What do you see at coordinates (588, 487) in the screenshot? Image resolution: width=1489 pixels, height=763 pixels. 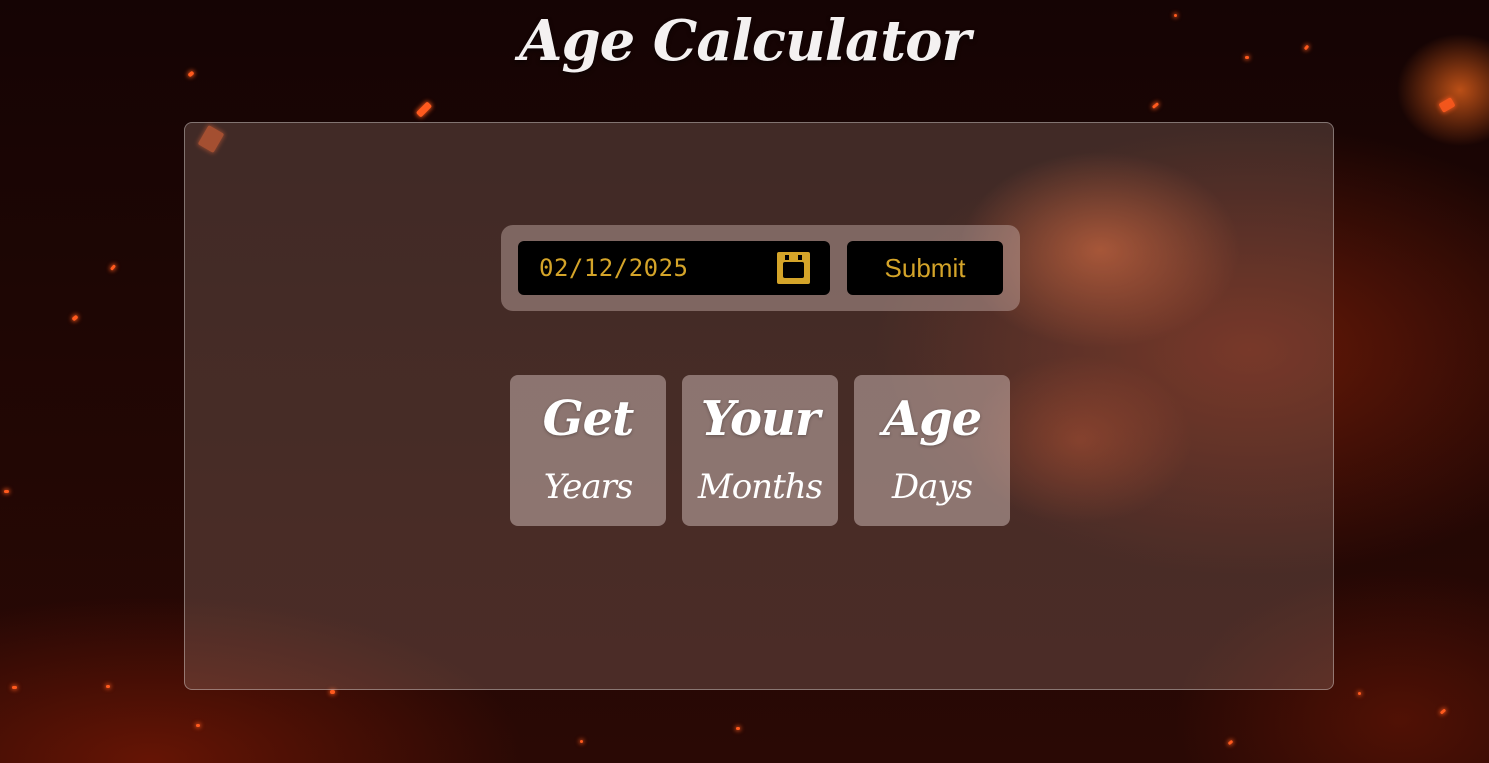 I see `years-card-unit: Years` at bounding box center [588, 487].